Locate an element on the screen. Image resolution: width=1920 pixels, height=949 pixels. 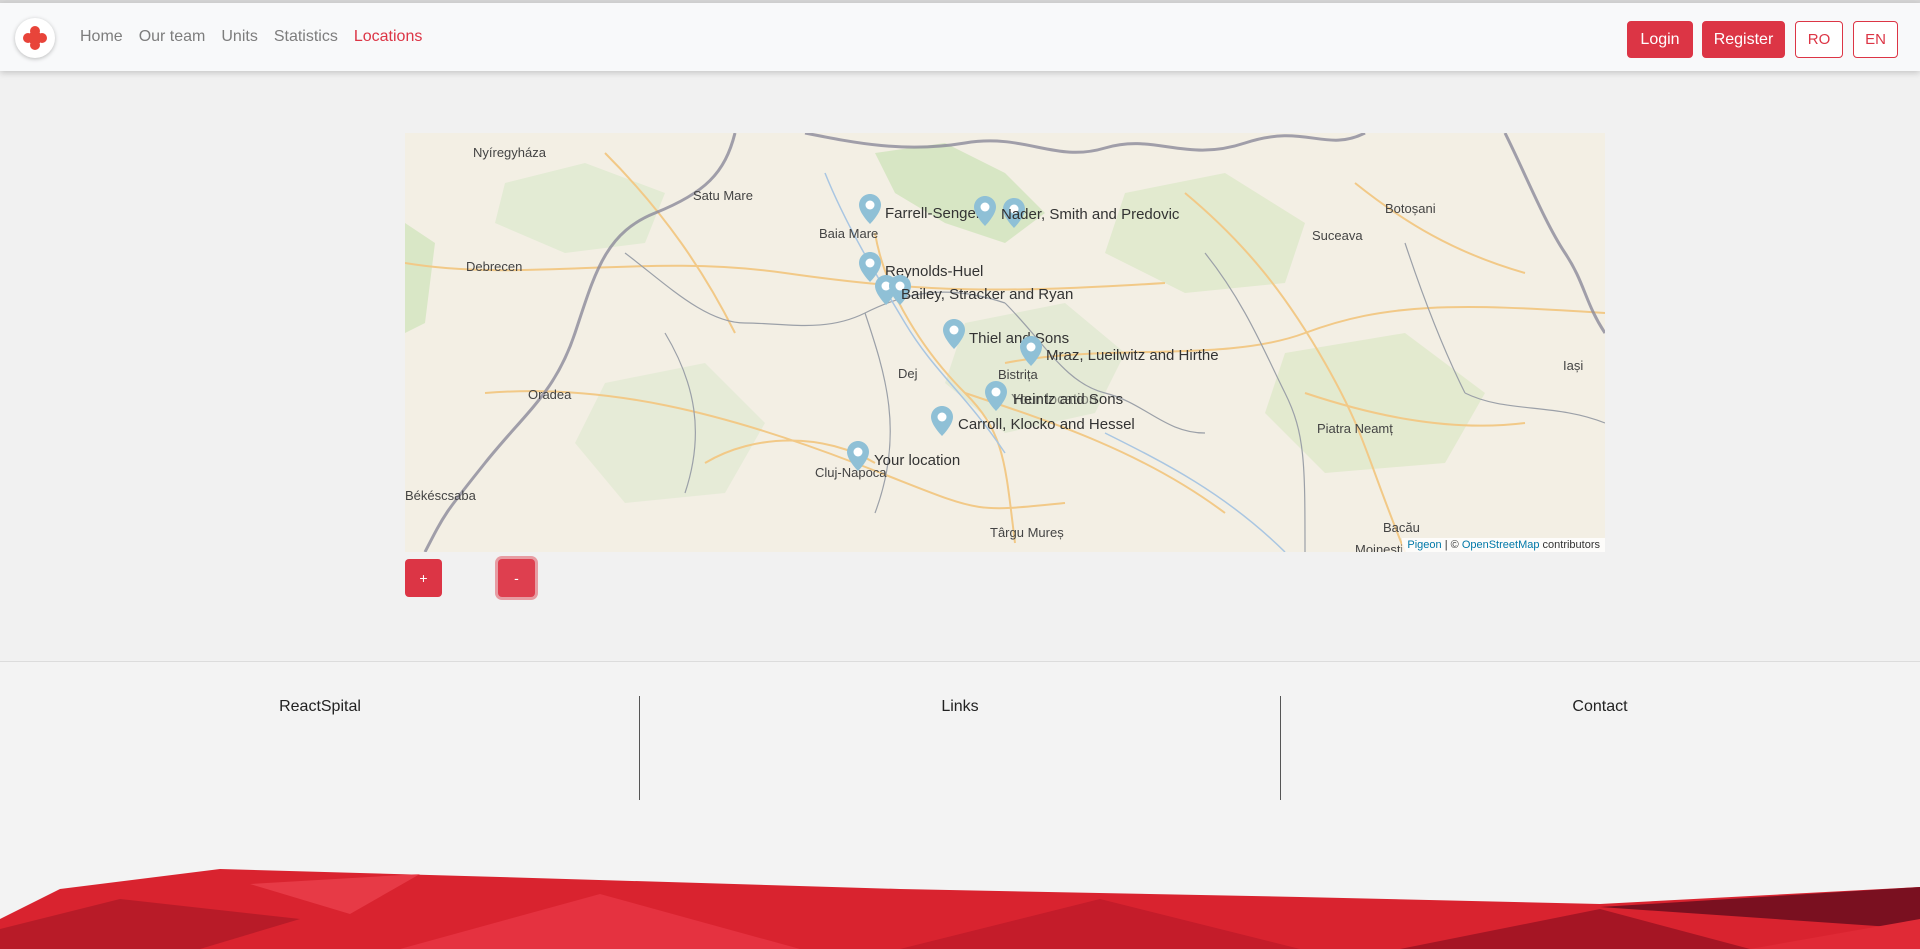
marker-label: Carroll, Klocko and Hessel is located at coordinates (1046, 424).